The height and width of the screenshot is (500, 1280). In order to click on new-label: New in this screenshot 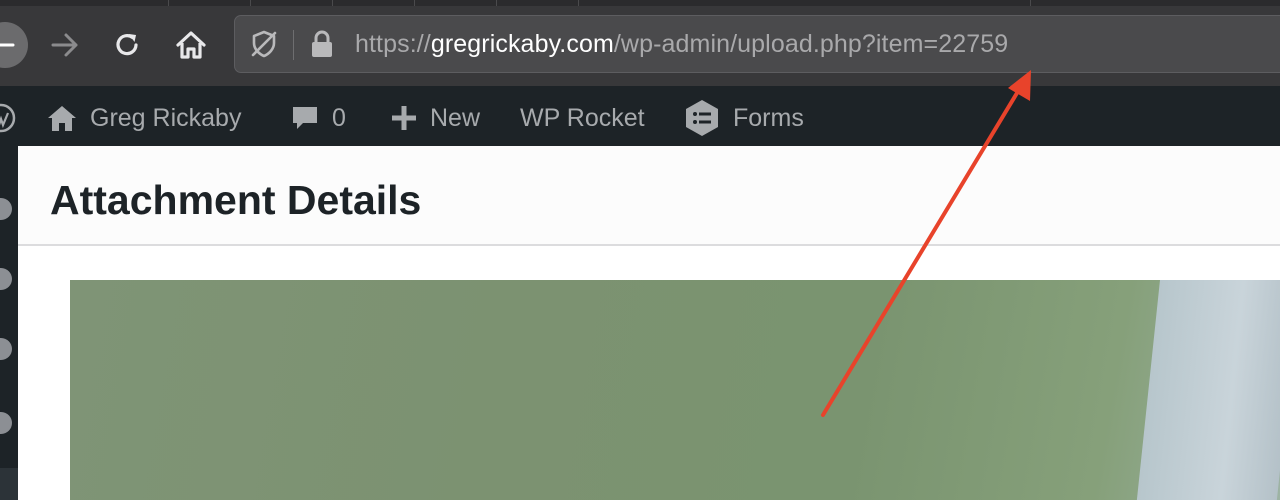, I will do `click(455, 117)`.